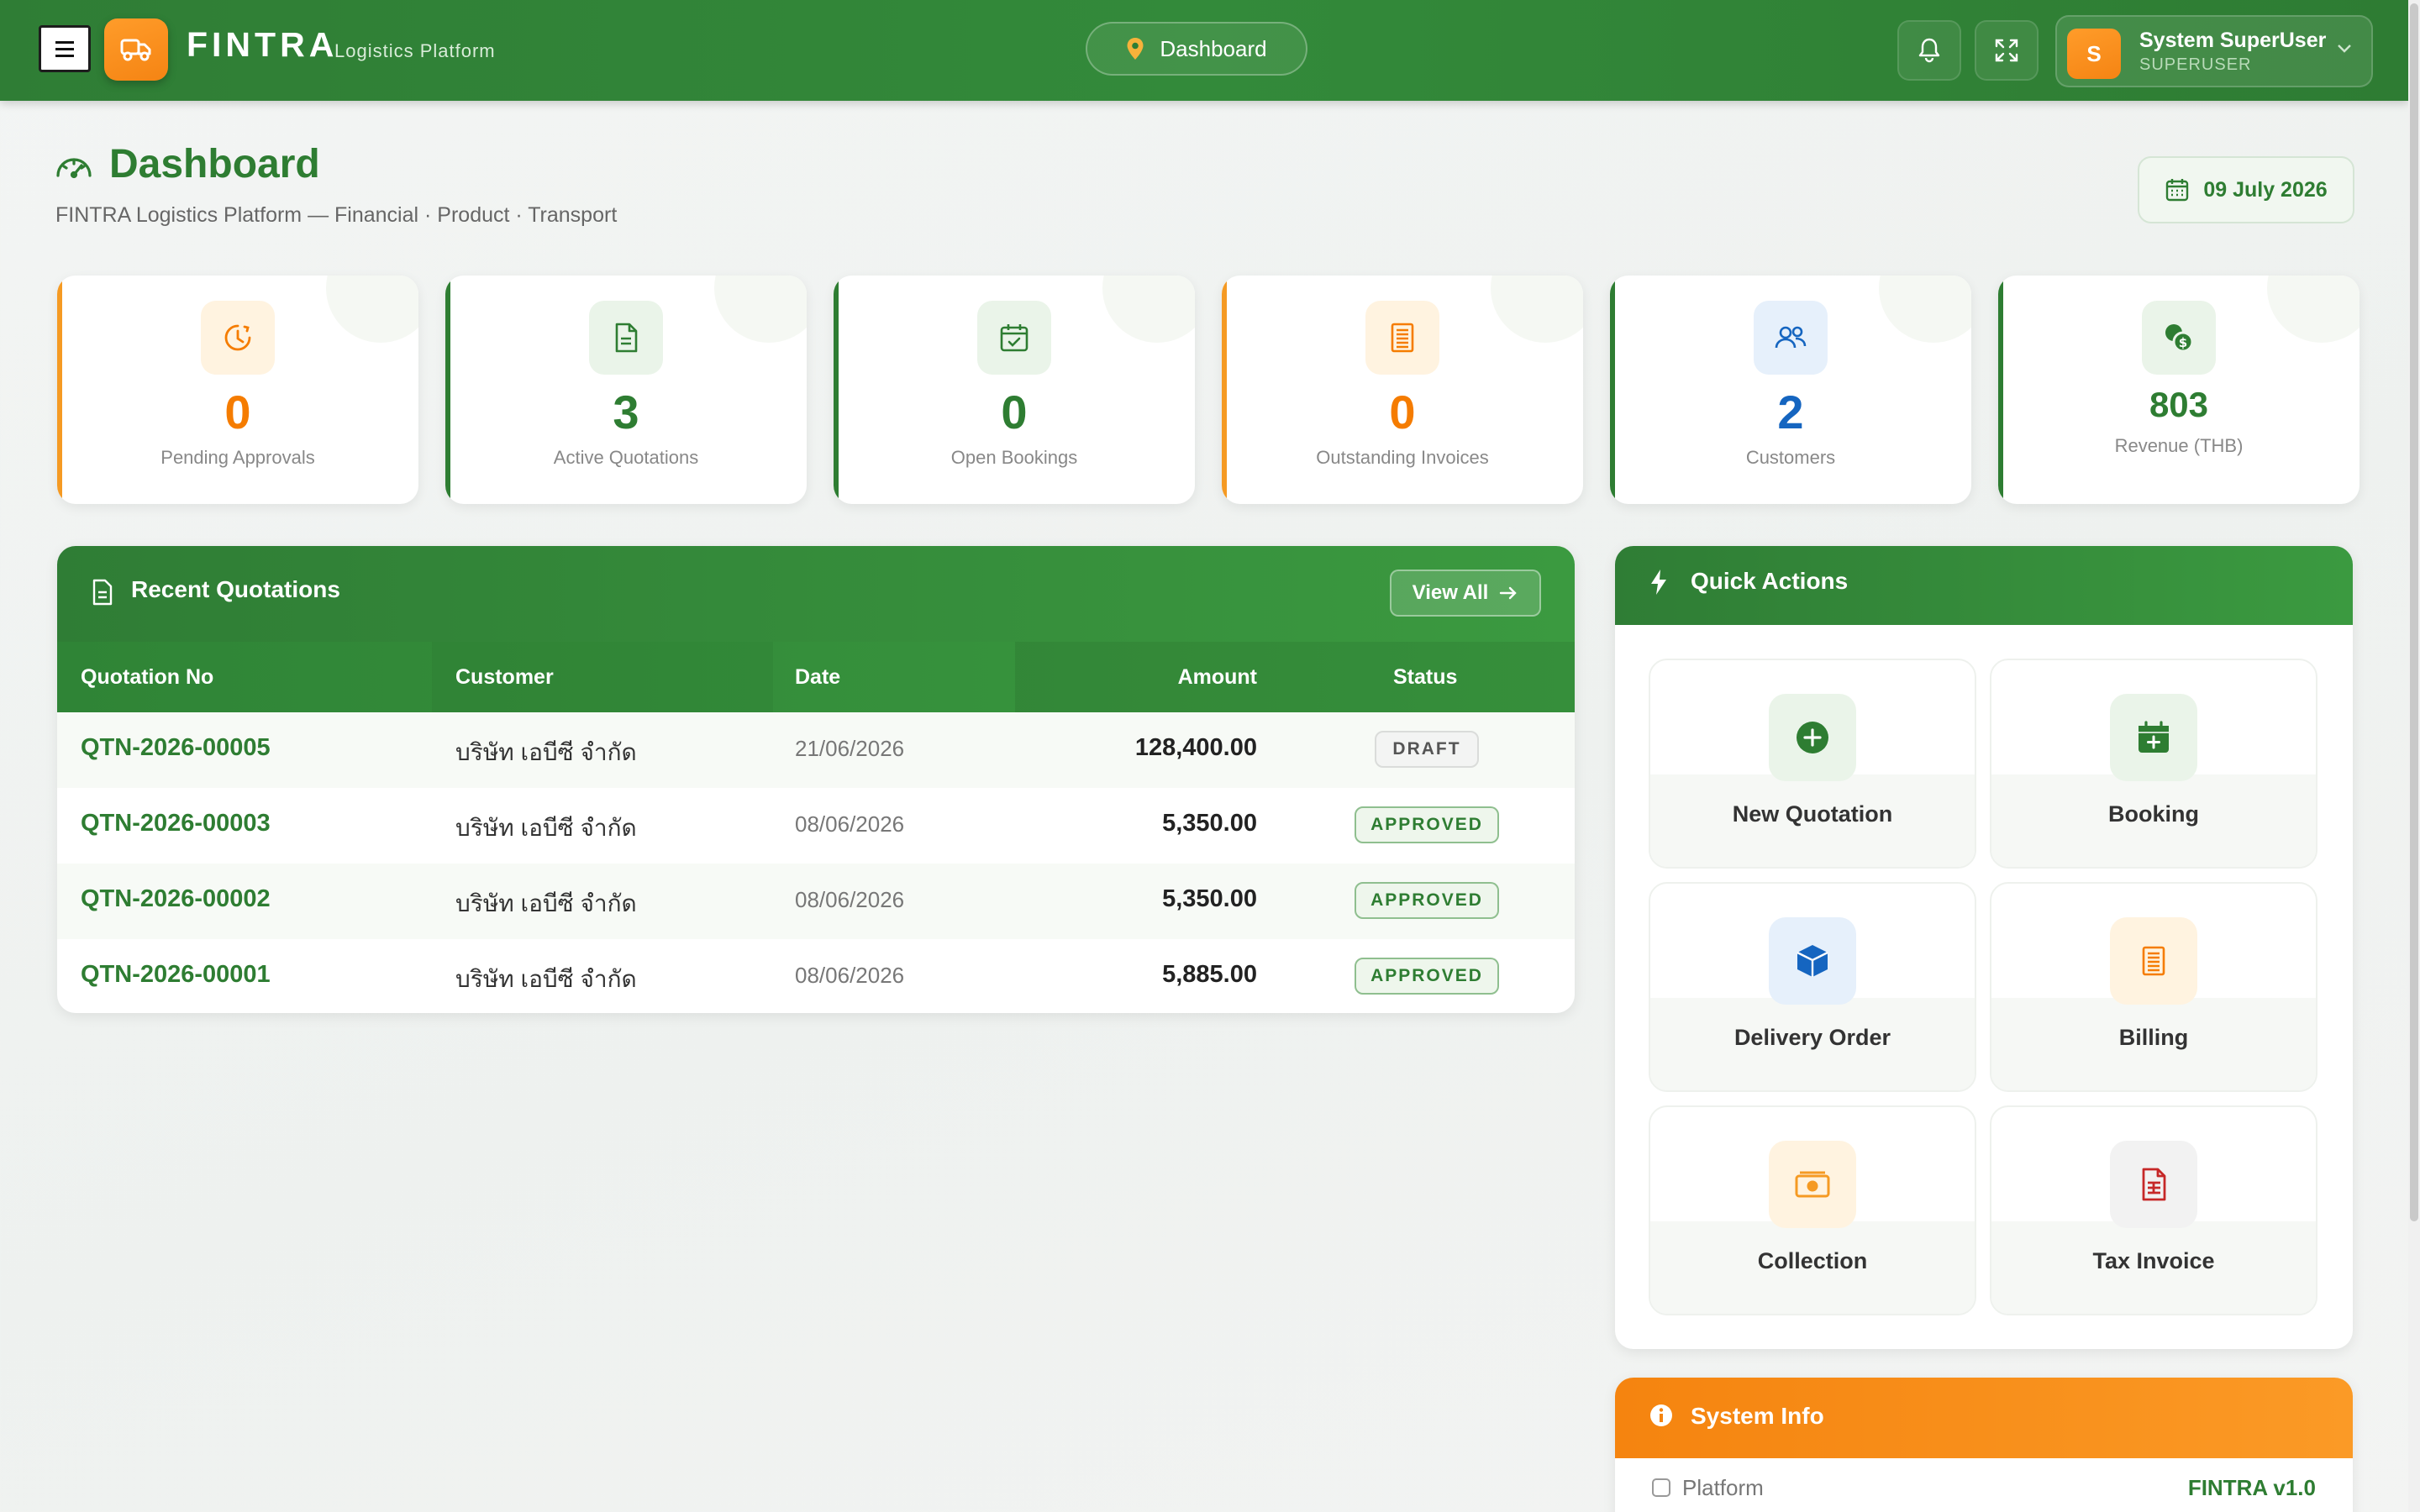 Image resolution: width=2420 pixels, height=1512 pixels. What do you see at coordinates (1509, 593) in the screenshot?
I see `arrow-right-icon` at bounding box center [1509, 593].